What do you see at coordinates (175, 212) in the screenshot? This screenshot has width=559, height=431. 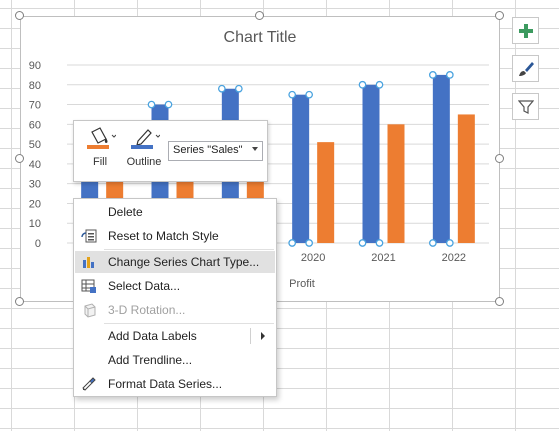 I see `menu-item-delete: Delete` at bounding box center [175, 212].